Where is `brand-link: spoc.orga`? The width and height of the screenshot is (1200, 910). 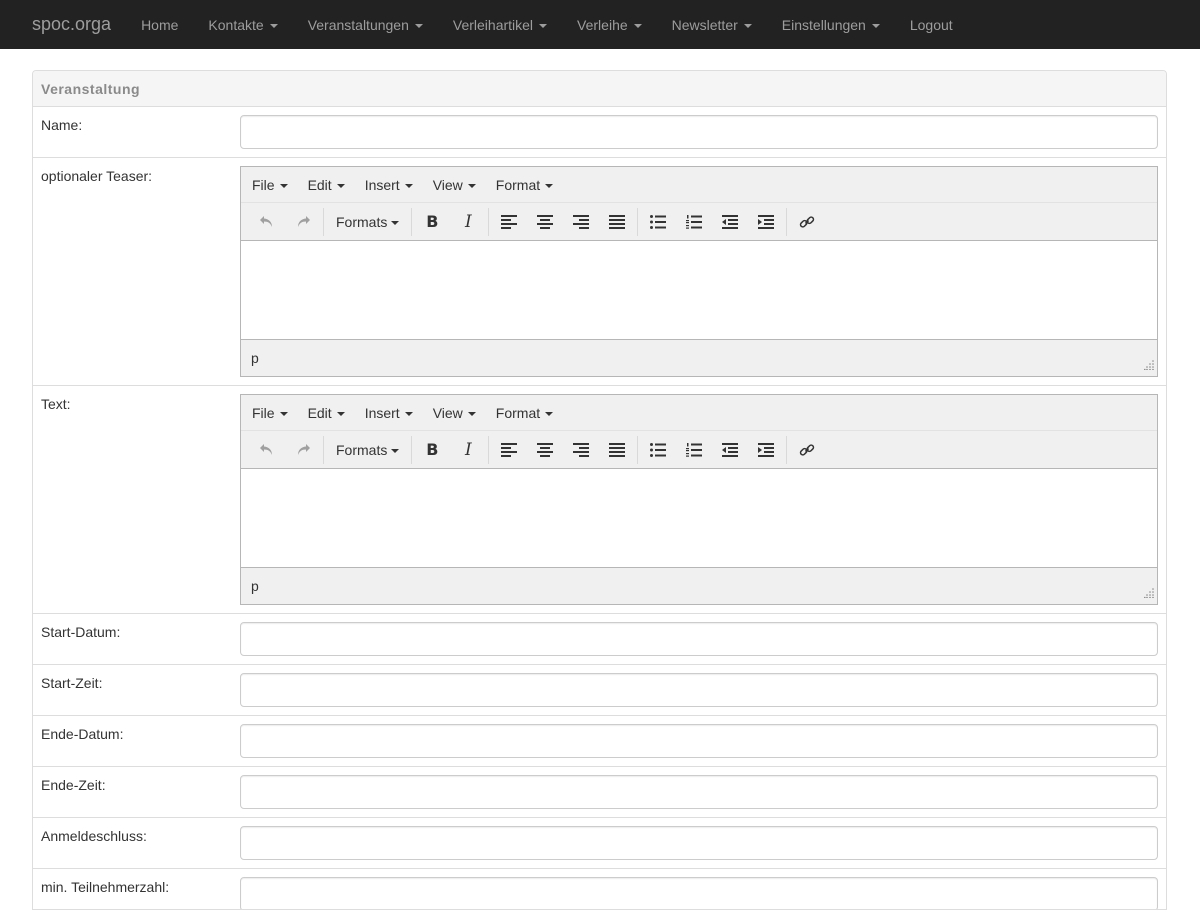
brand-link: spoc.orga is located at coordinates (71, 24).